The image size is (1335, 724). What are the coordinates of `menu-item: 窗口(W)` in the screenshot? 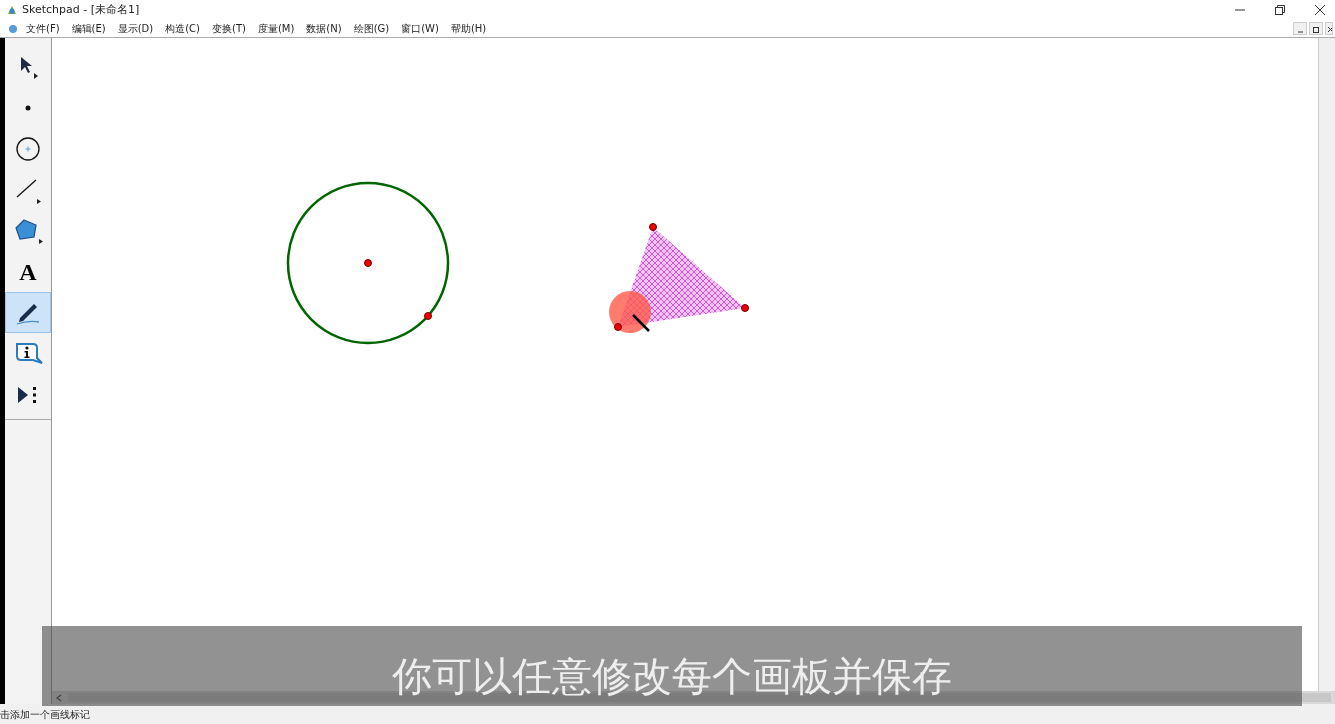 It's located at (420, 28).